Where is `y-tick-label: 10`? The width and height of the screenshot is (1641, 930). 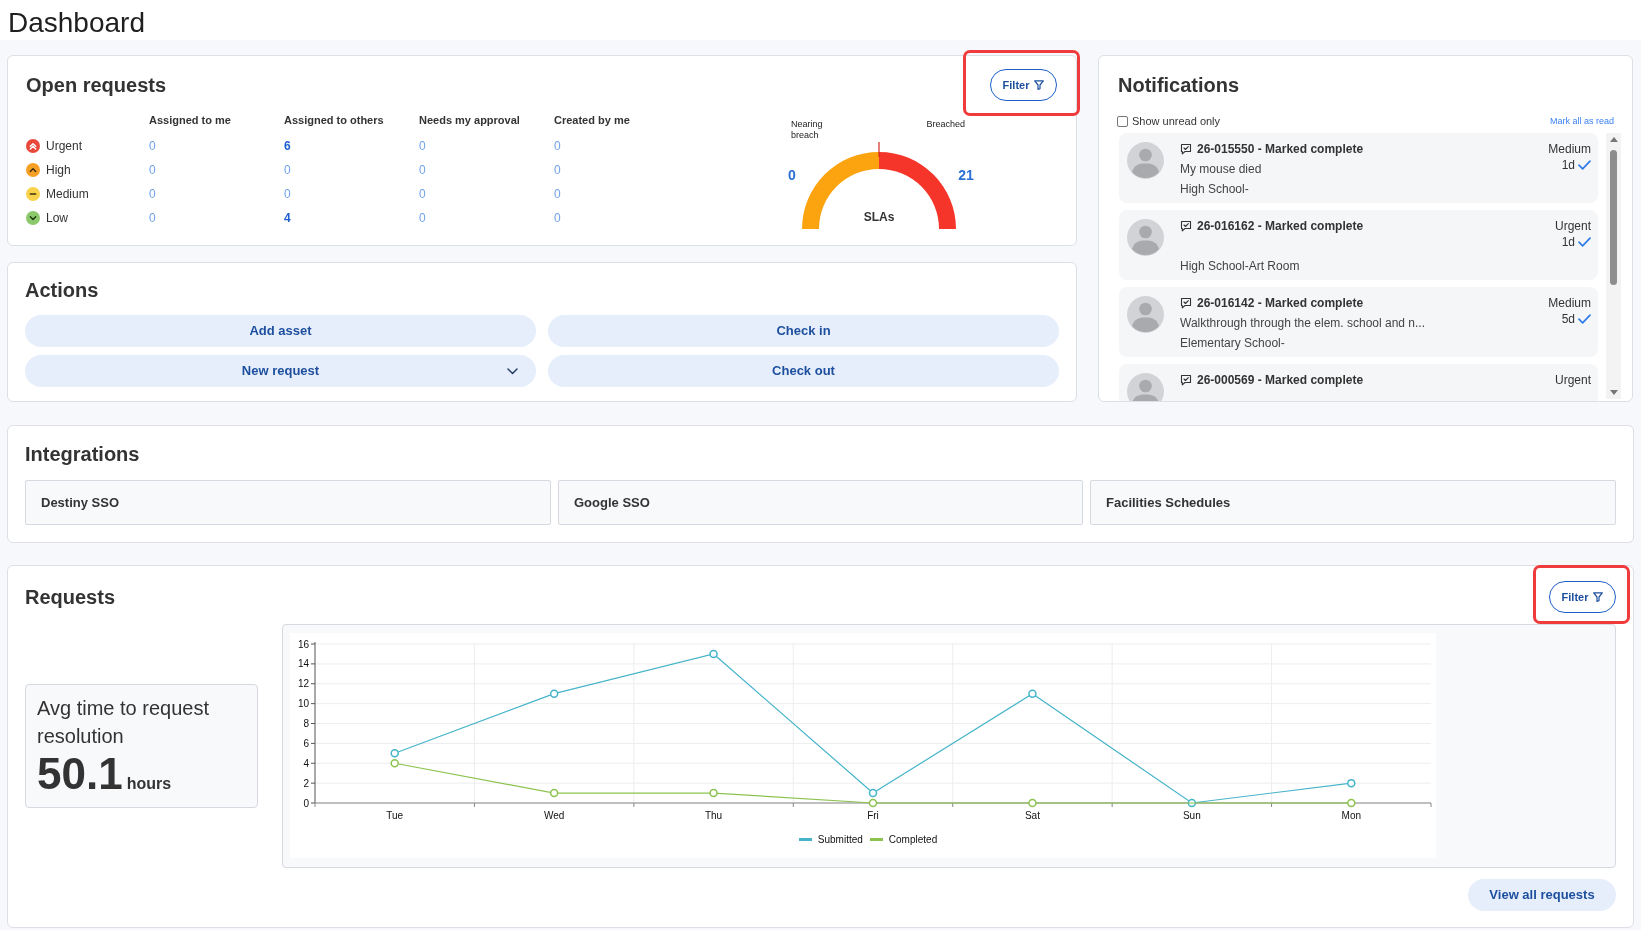 y-tick-label: 10 is located at coordinates (303, 704).